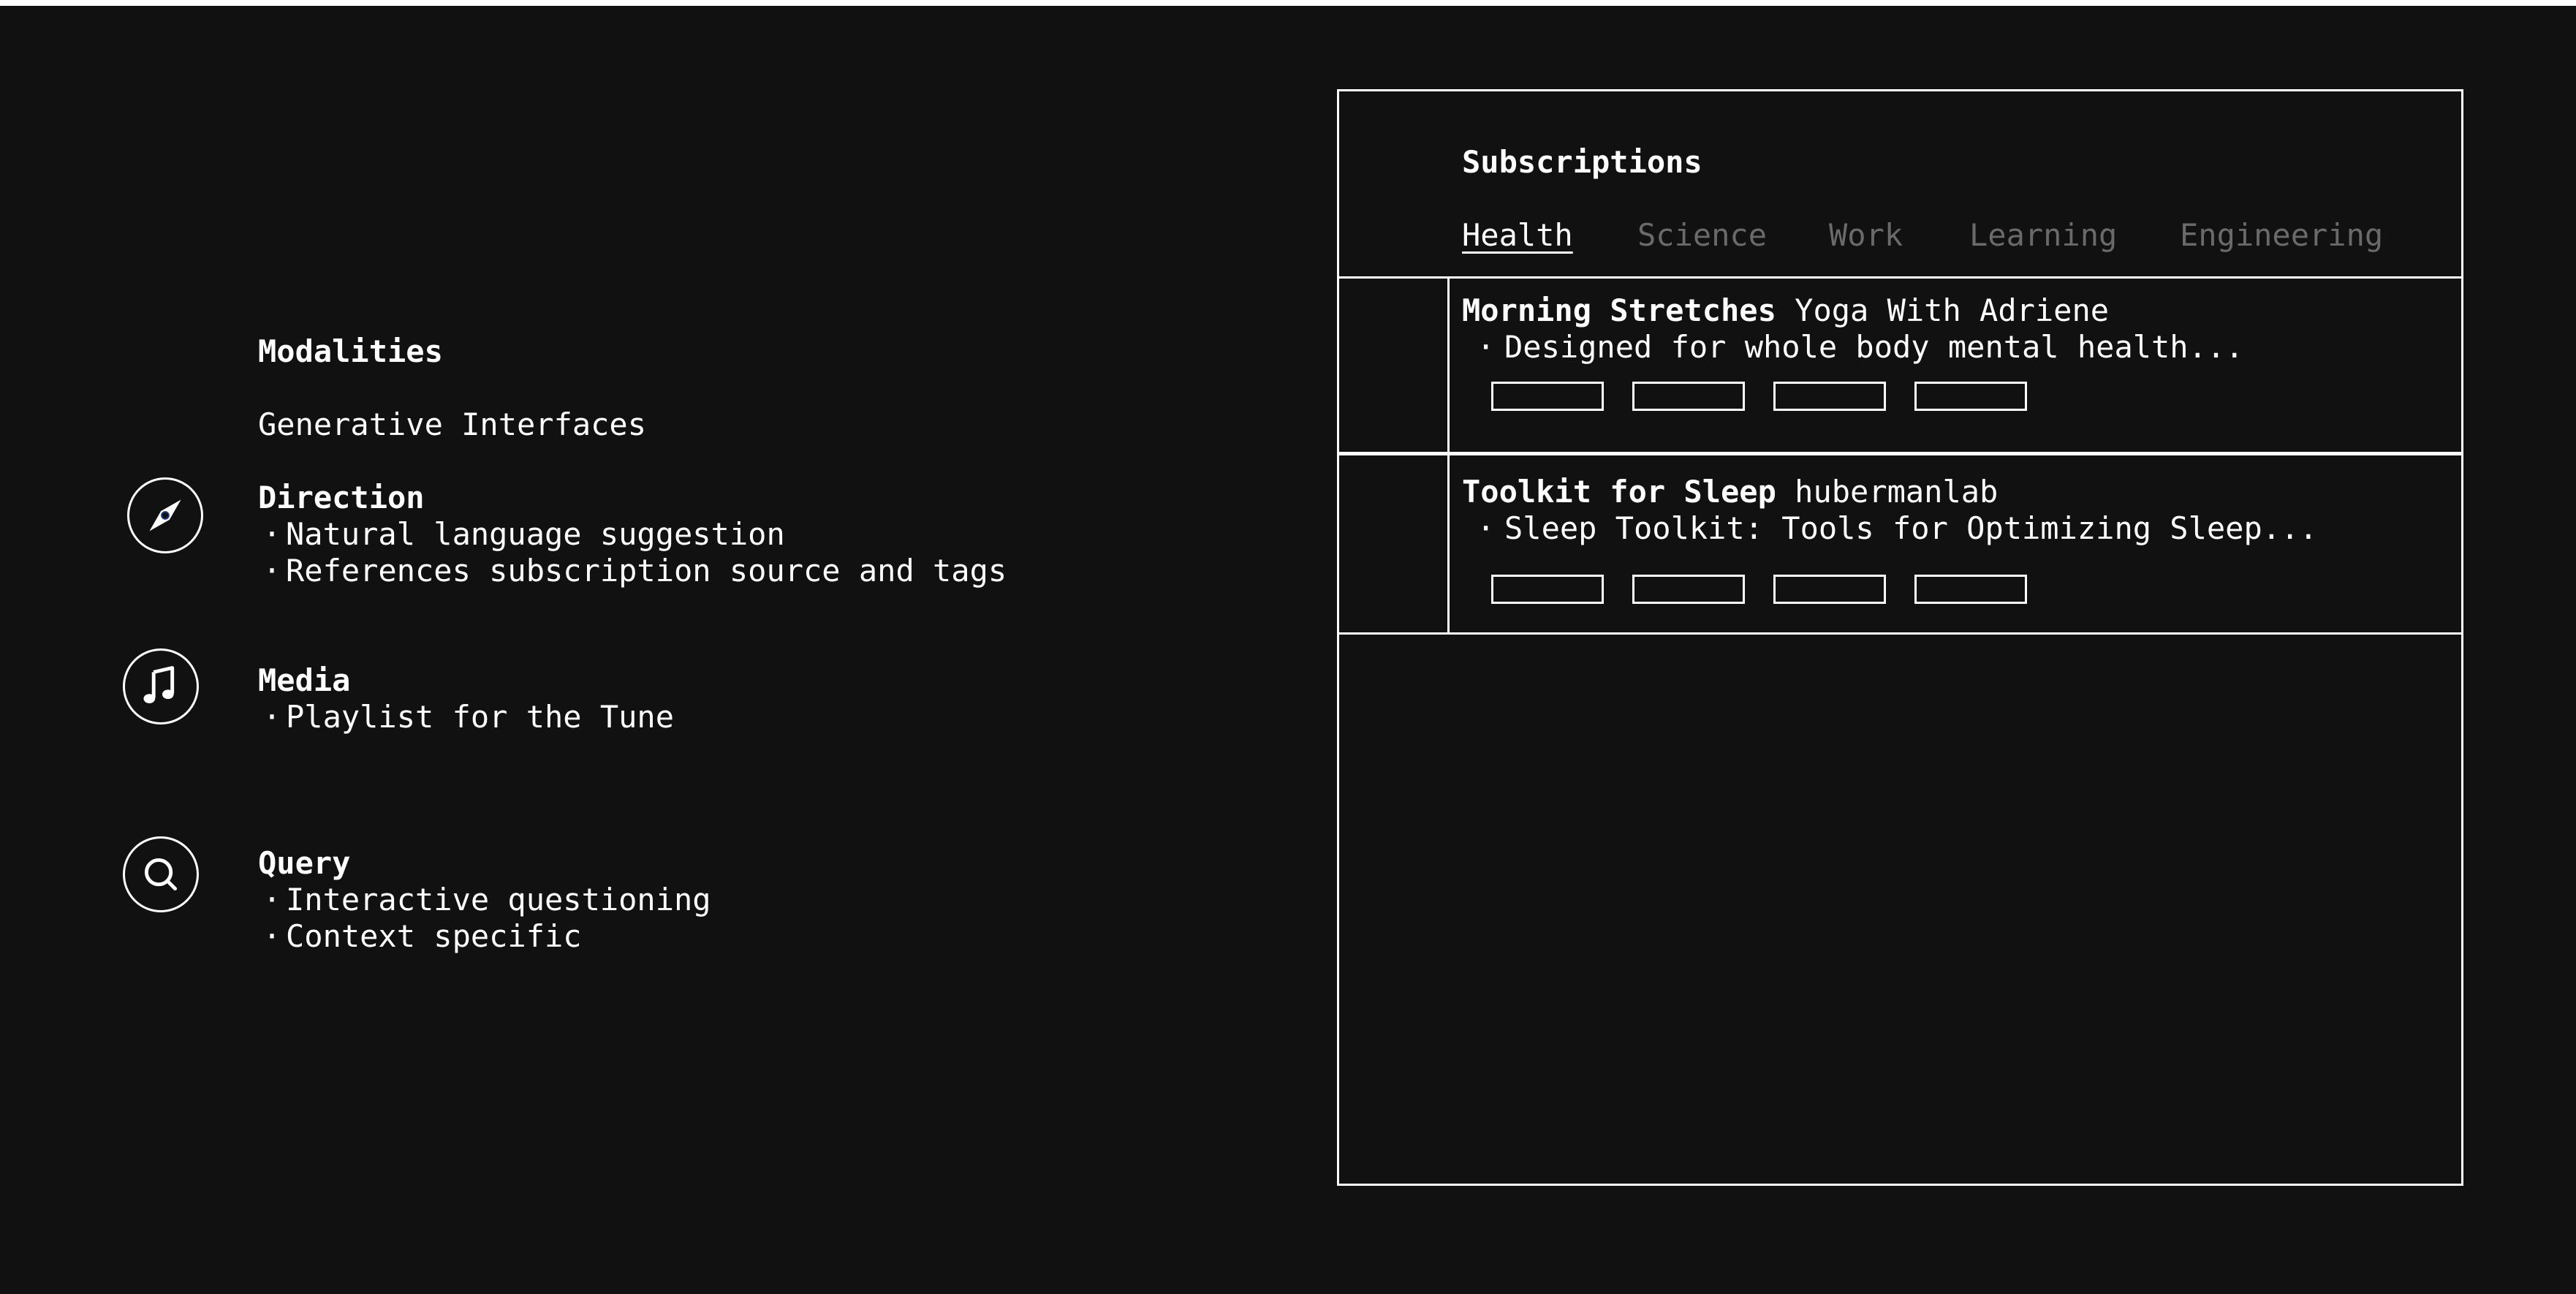 The image size is (2576, 1294). I want to click on card-title: Toolkit for Sleep hubermanlab, so click(1730, 492).